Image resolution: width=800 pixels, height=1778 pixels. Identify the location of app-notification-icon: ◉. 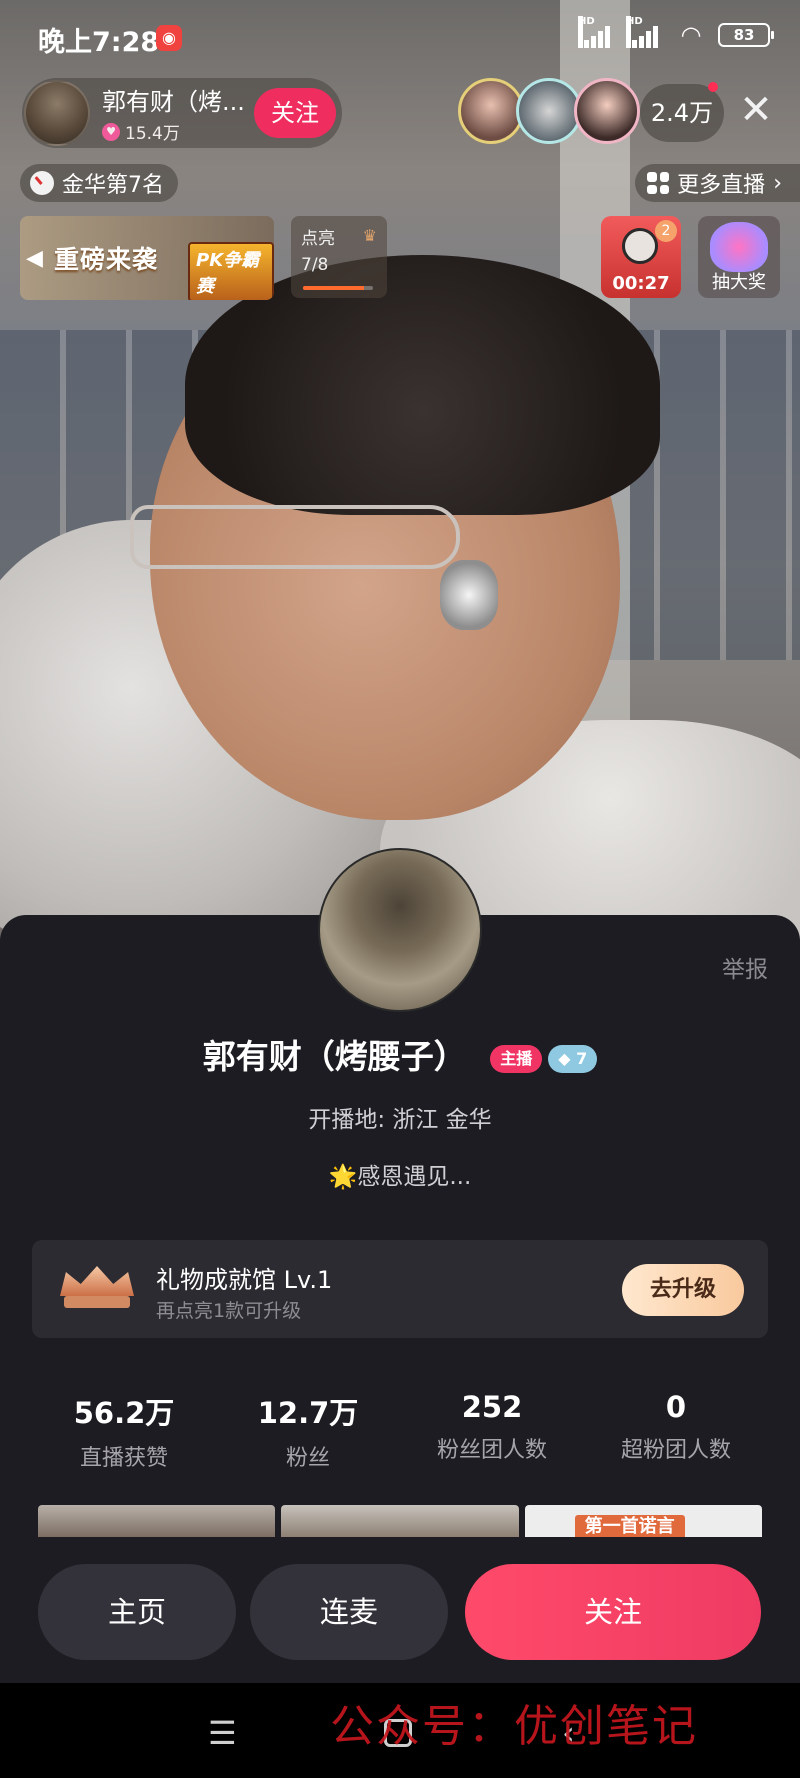
(169, 38).